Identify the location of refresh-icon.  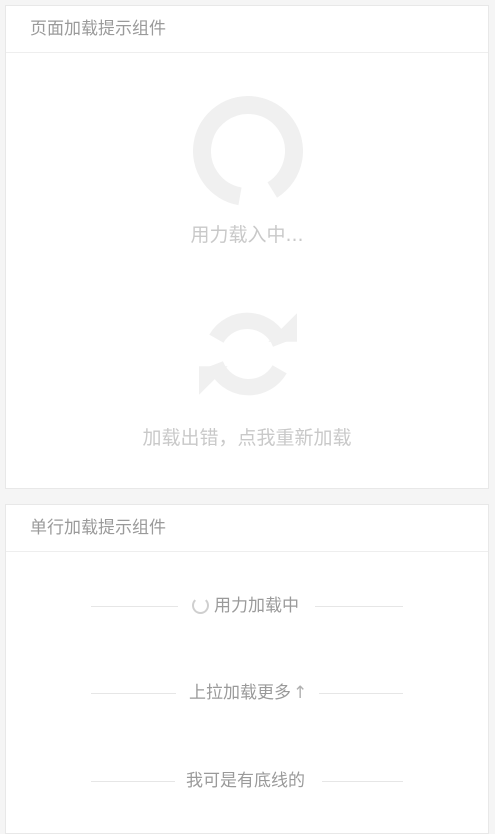
(248, 354).